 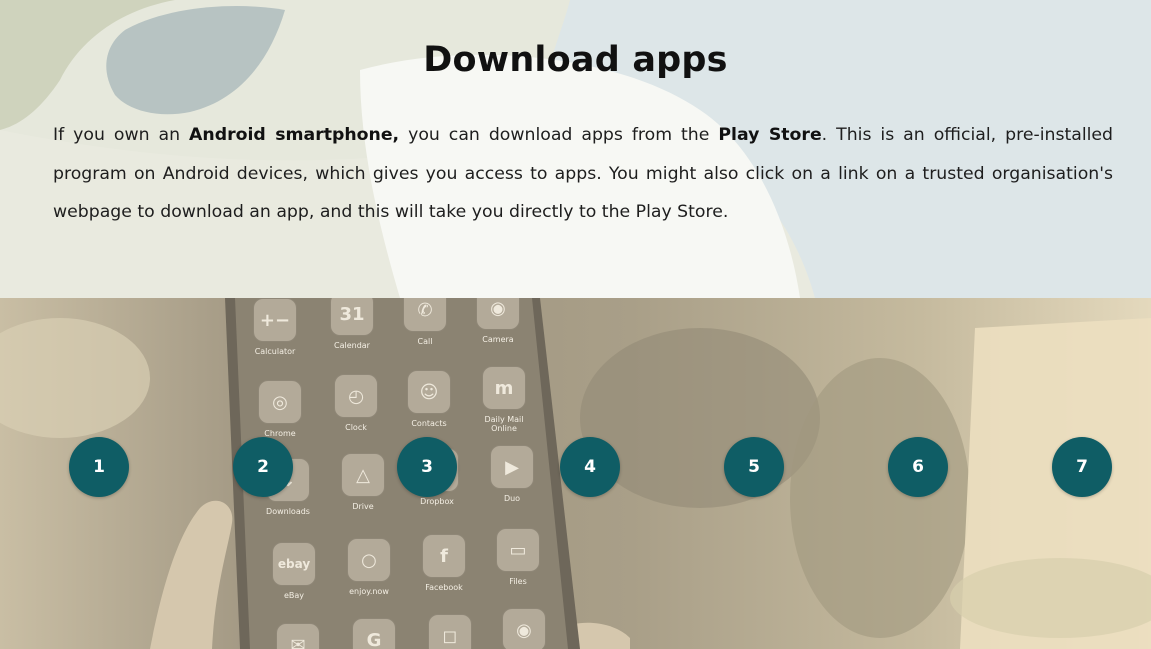 I want to click on app-calculator: +− Calculator, so click(x=275, y=327).